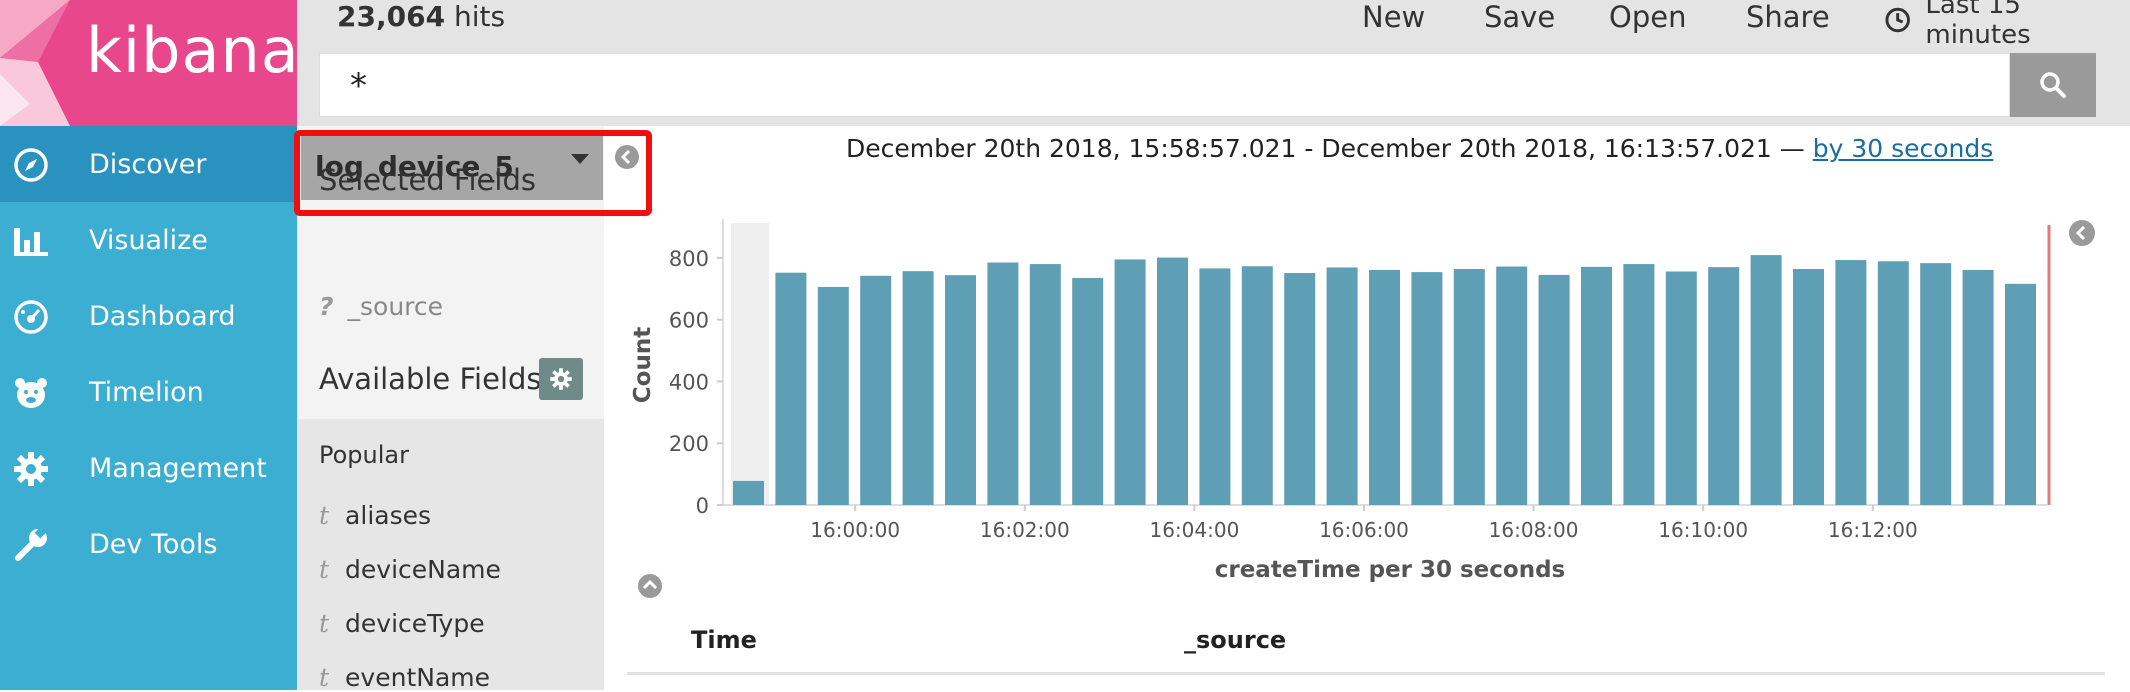 The image size is (2130, 692). What do you see at coordinates (31, 165) in the screenshot?
I see `compass-icon` at bounding box center [31, 165].